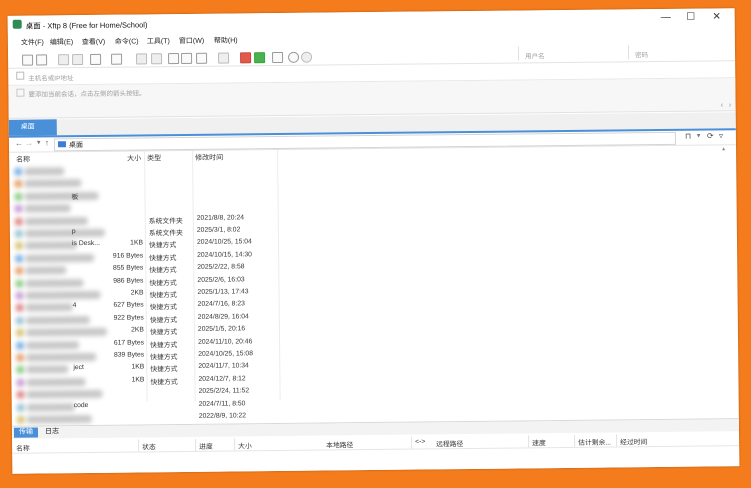 This screenshot has width=751, height=488. Describe the element at coordinates (420, 441) in the screenshot. I see `th-direction: <->` at that location.